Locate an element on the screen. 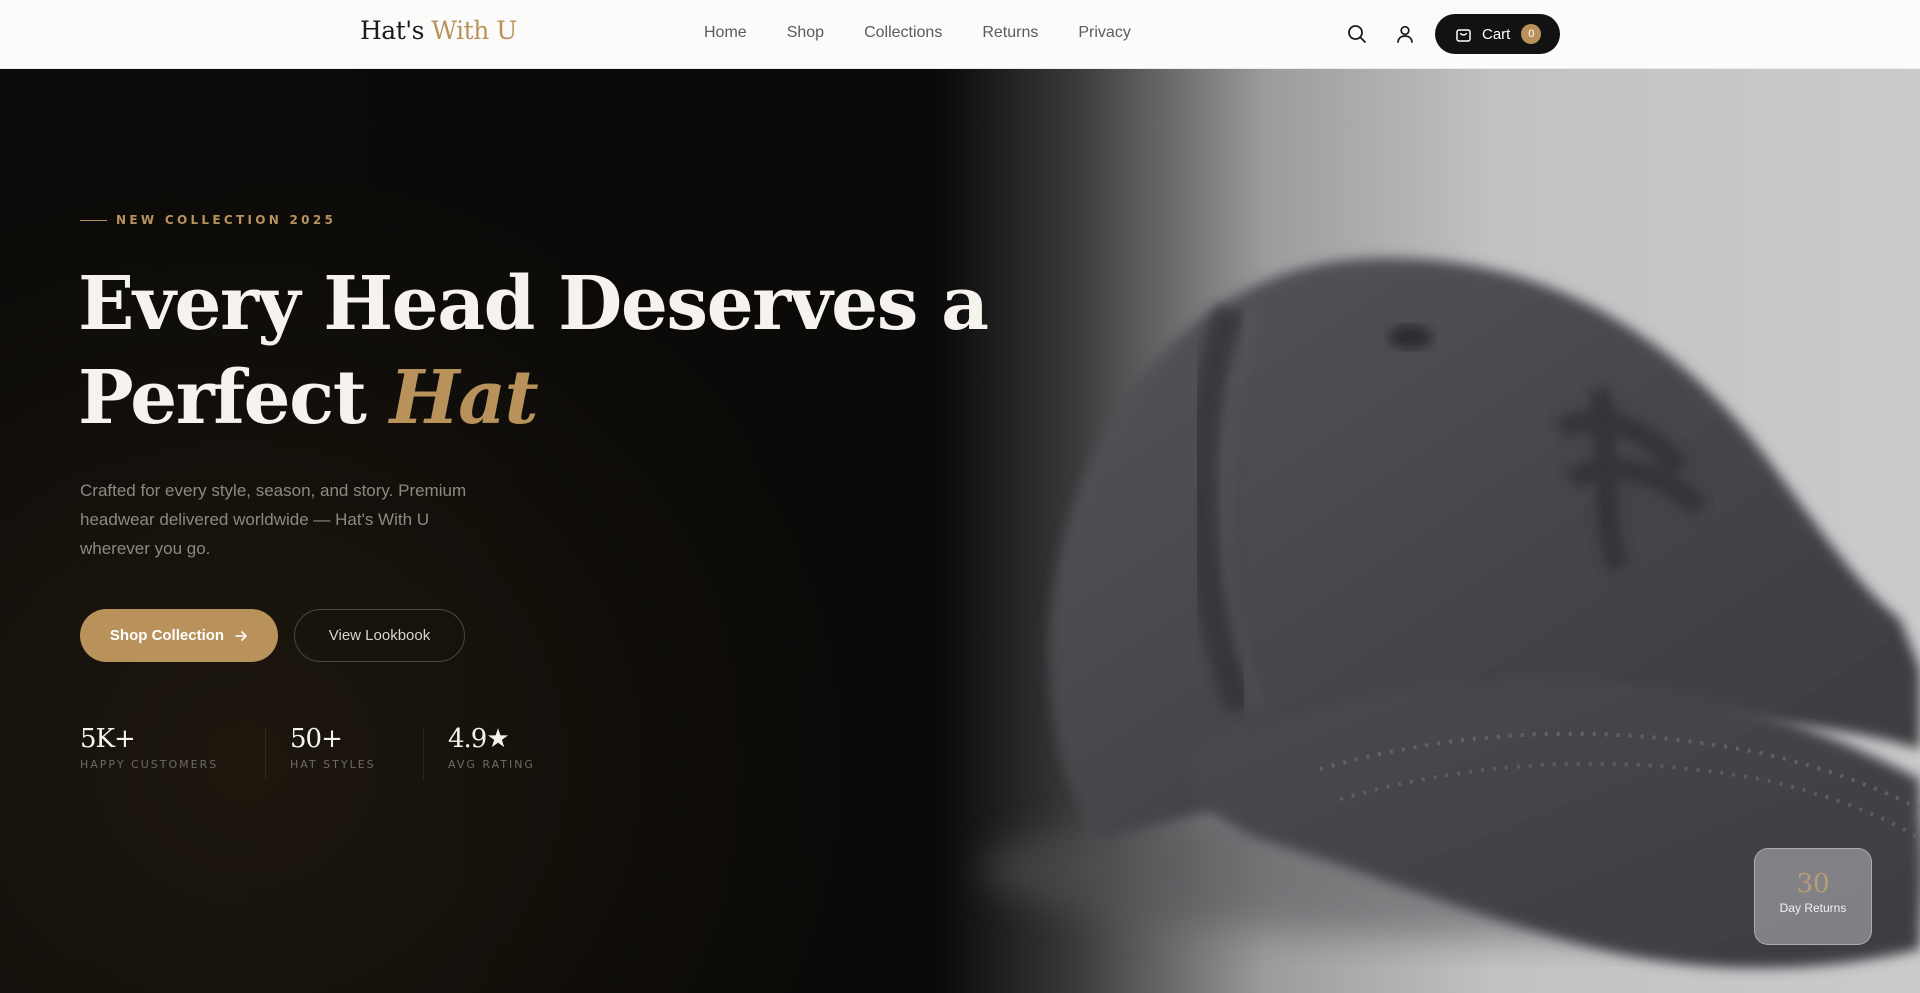  bag-icon is located at coordinates (1463, 35).